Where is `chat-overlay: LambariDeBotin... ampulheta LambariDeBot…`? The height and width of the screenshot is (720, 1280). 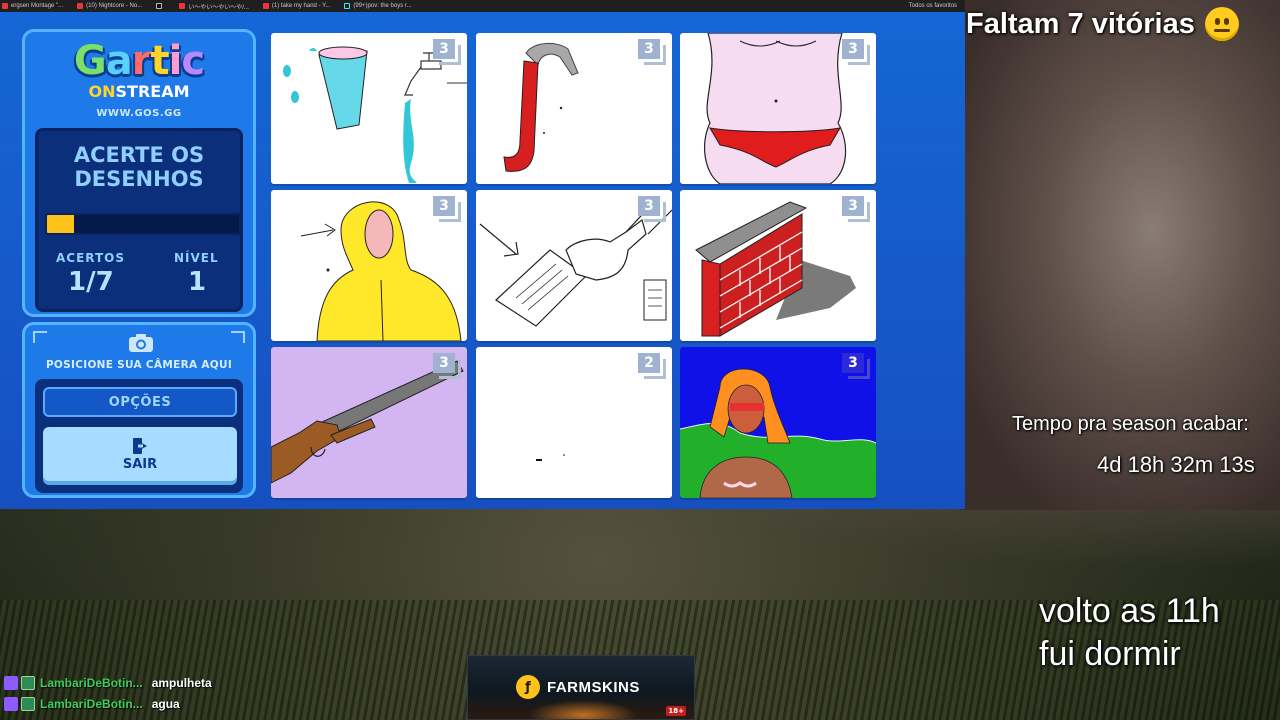 chat-overlay: LambariDeBotin... ampulheta LambariDeBot… is located at coordinates (134, 693).